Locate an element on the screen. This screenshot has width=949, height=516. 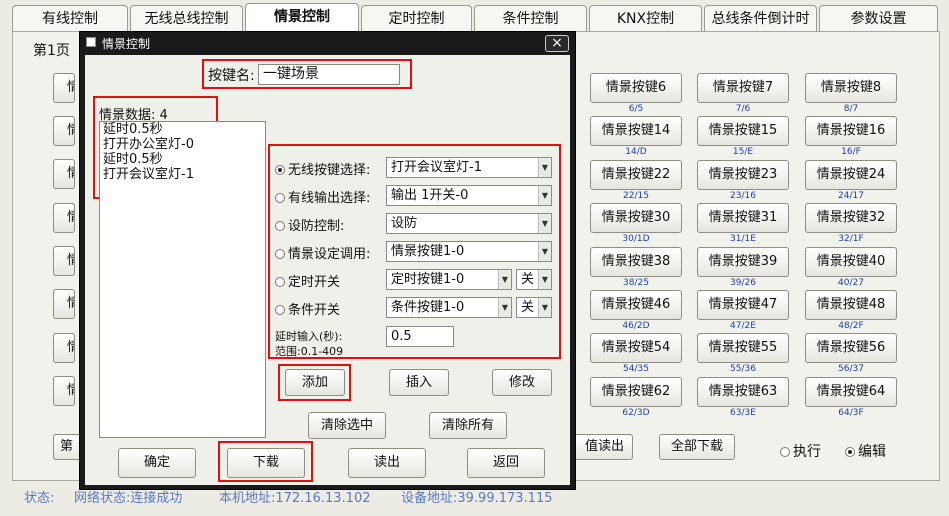
wireless-key-radio: 无线按键选择: is located at coordinates (322, 168).